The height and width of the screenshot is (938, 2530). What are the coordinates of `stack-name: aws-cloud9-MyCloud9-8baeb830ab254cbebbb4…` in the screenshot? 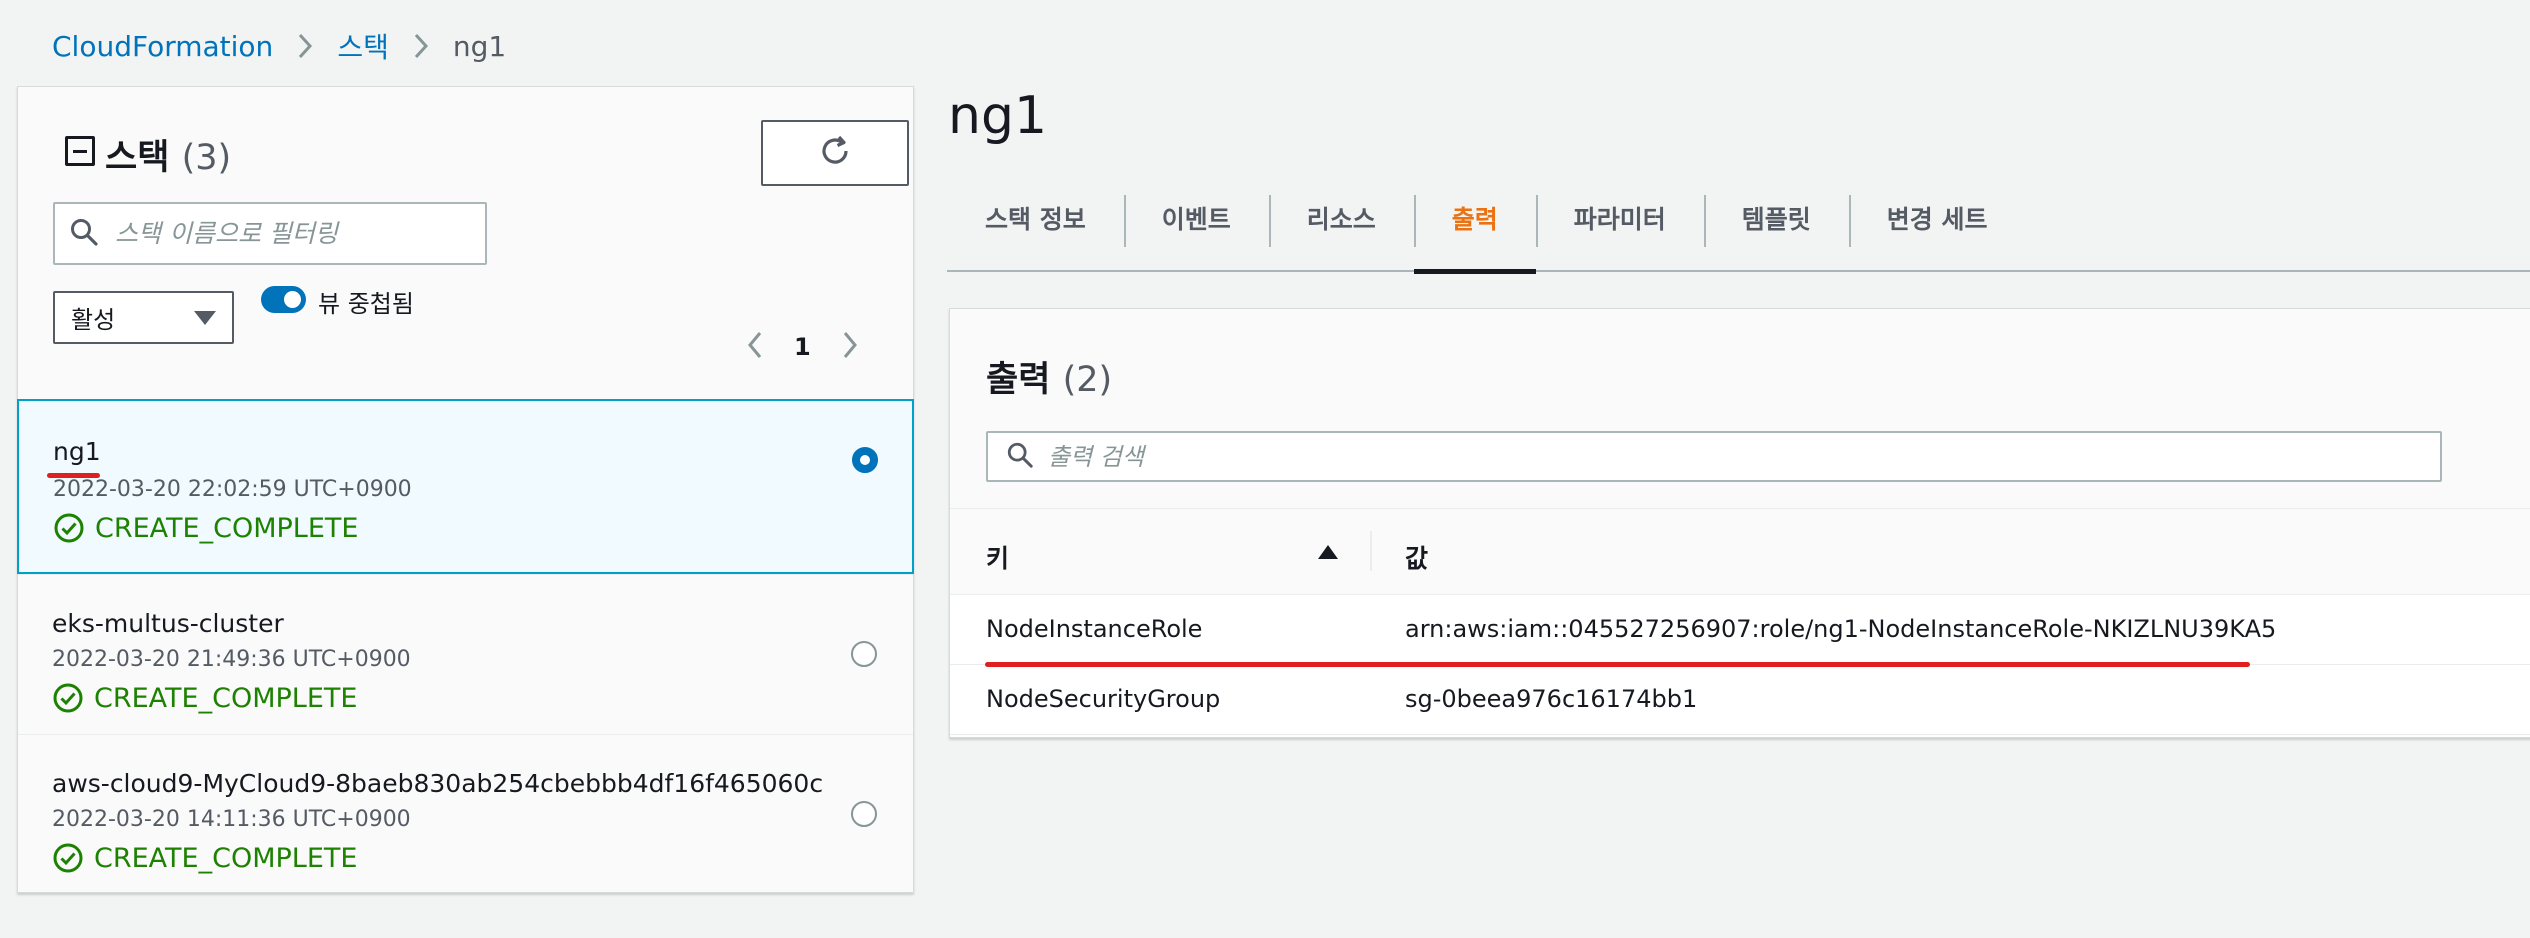 It's located at (437, 783).